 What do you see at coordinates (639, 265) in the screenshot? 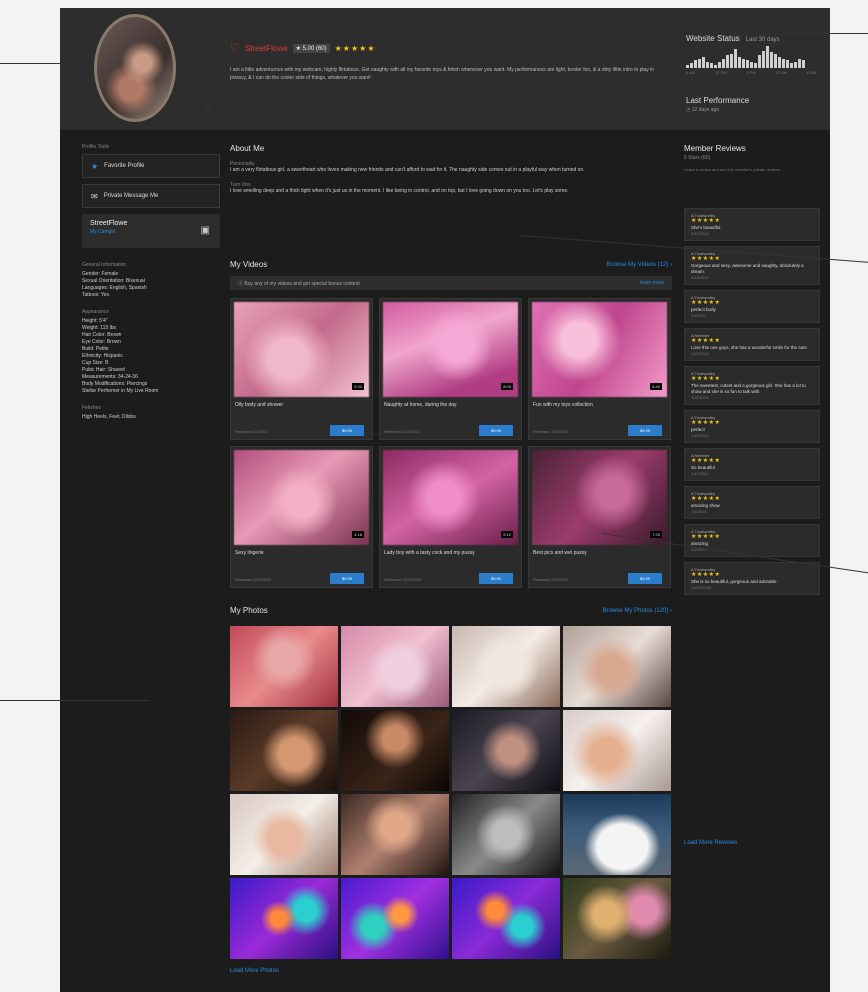
I see `browse-videos-link: Browse My Videos (12) ›` at bounding box center [639, 265].